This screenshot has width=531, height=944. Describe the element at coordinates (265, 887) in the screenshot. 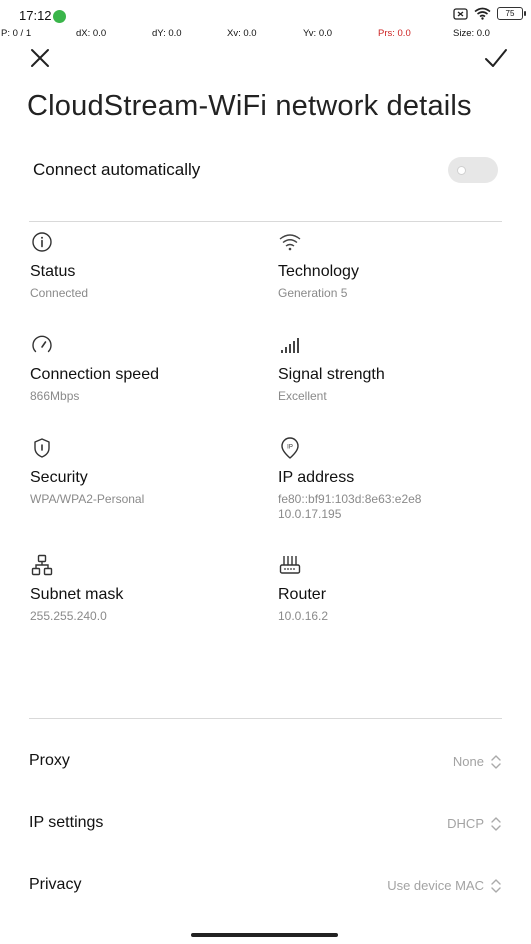

I see `privacy-setting-row: Privacy Use device MAC` at that location.